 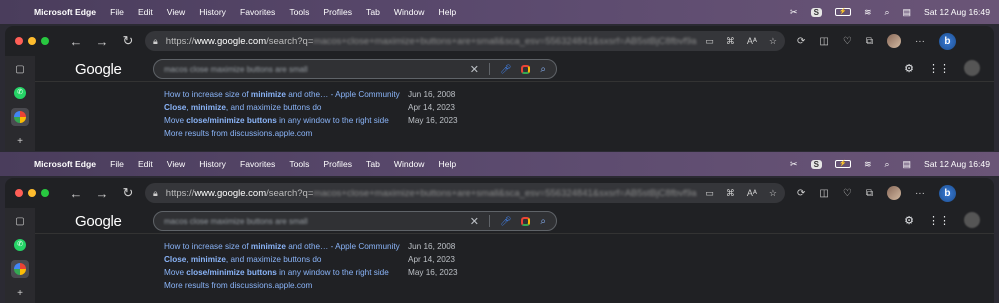 I want to click on add-tab-icon: +, so click(x=20, y=293).